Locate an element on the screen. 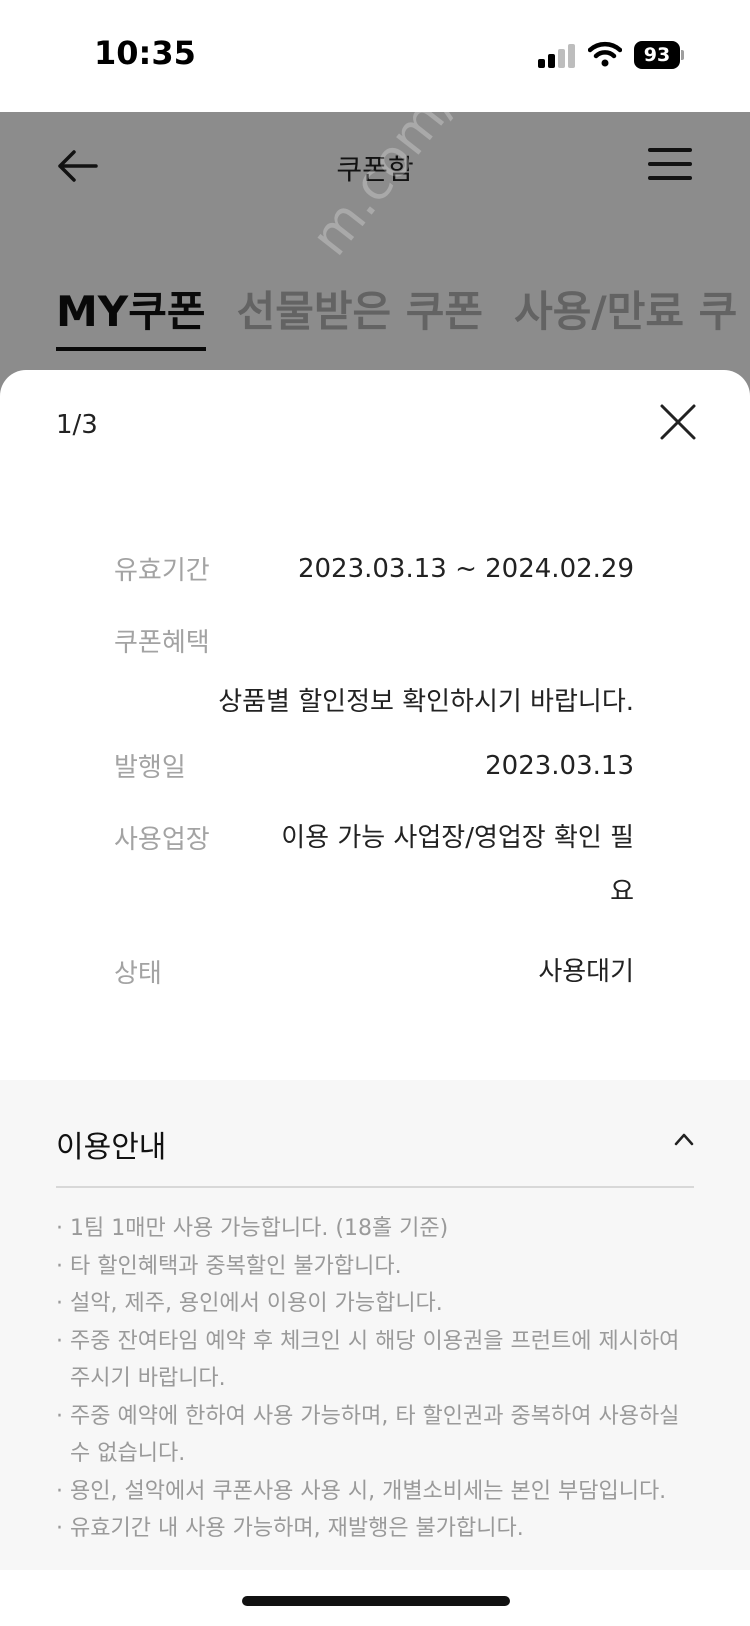  info-value: 이용 가능 사업장/영업장 확인 필요 is located at coordinates (457, 865).